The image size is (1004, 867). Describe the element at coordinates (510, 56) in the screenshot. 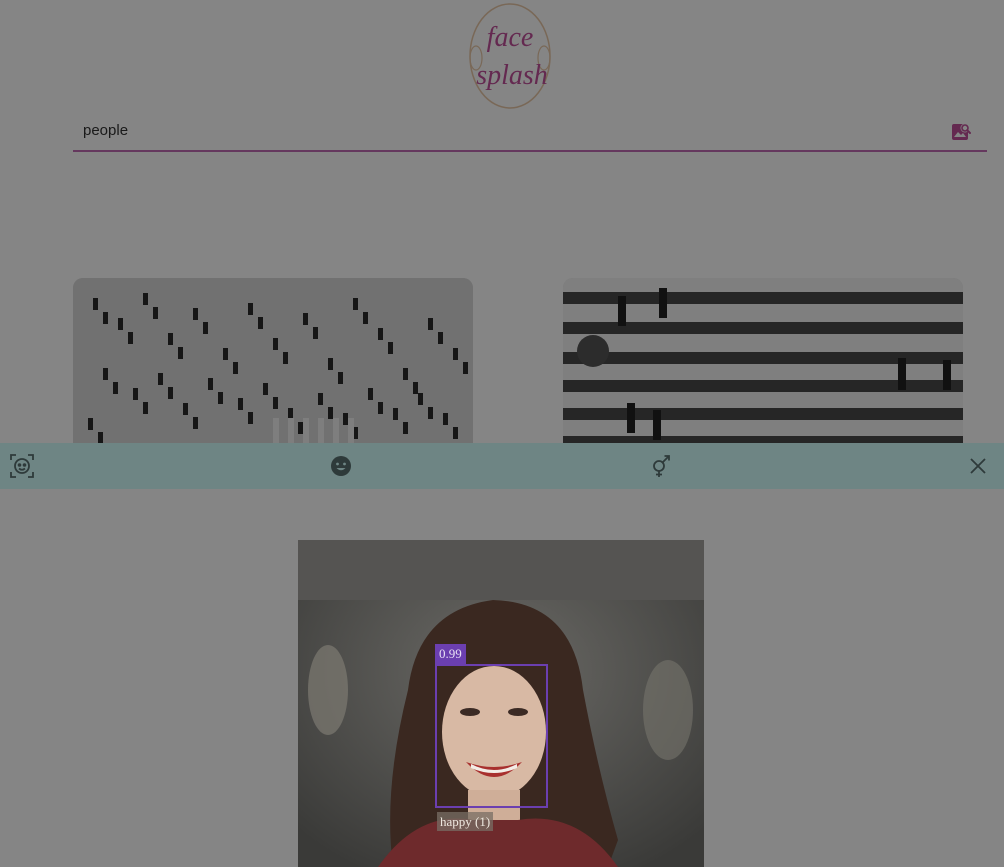

I see `app-logo: face splash` at that location.